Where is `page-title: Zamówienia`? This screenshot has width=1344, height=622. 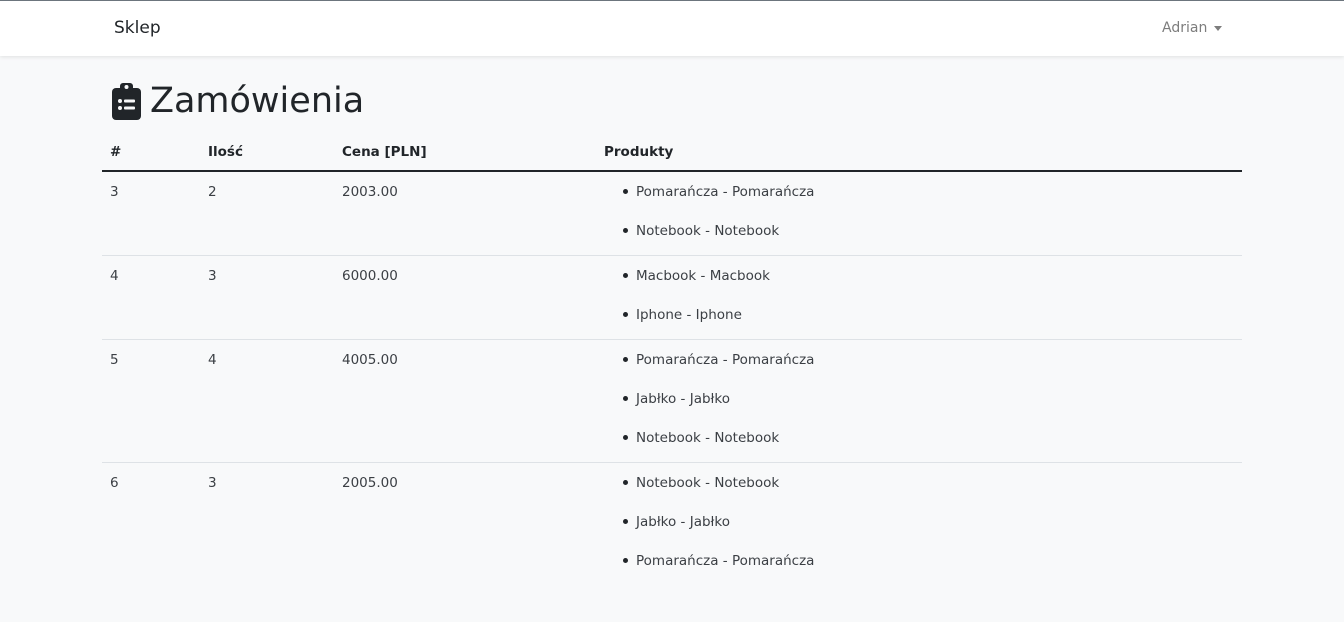 page-title: Zamówienia is located at coordinates (257, 101).